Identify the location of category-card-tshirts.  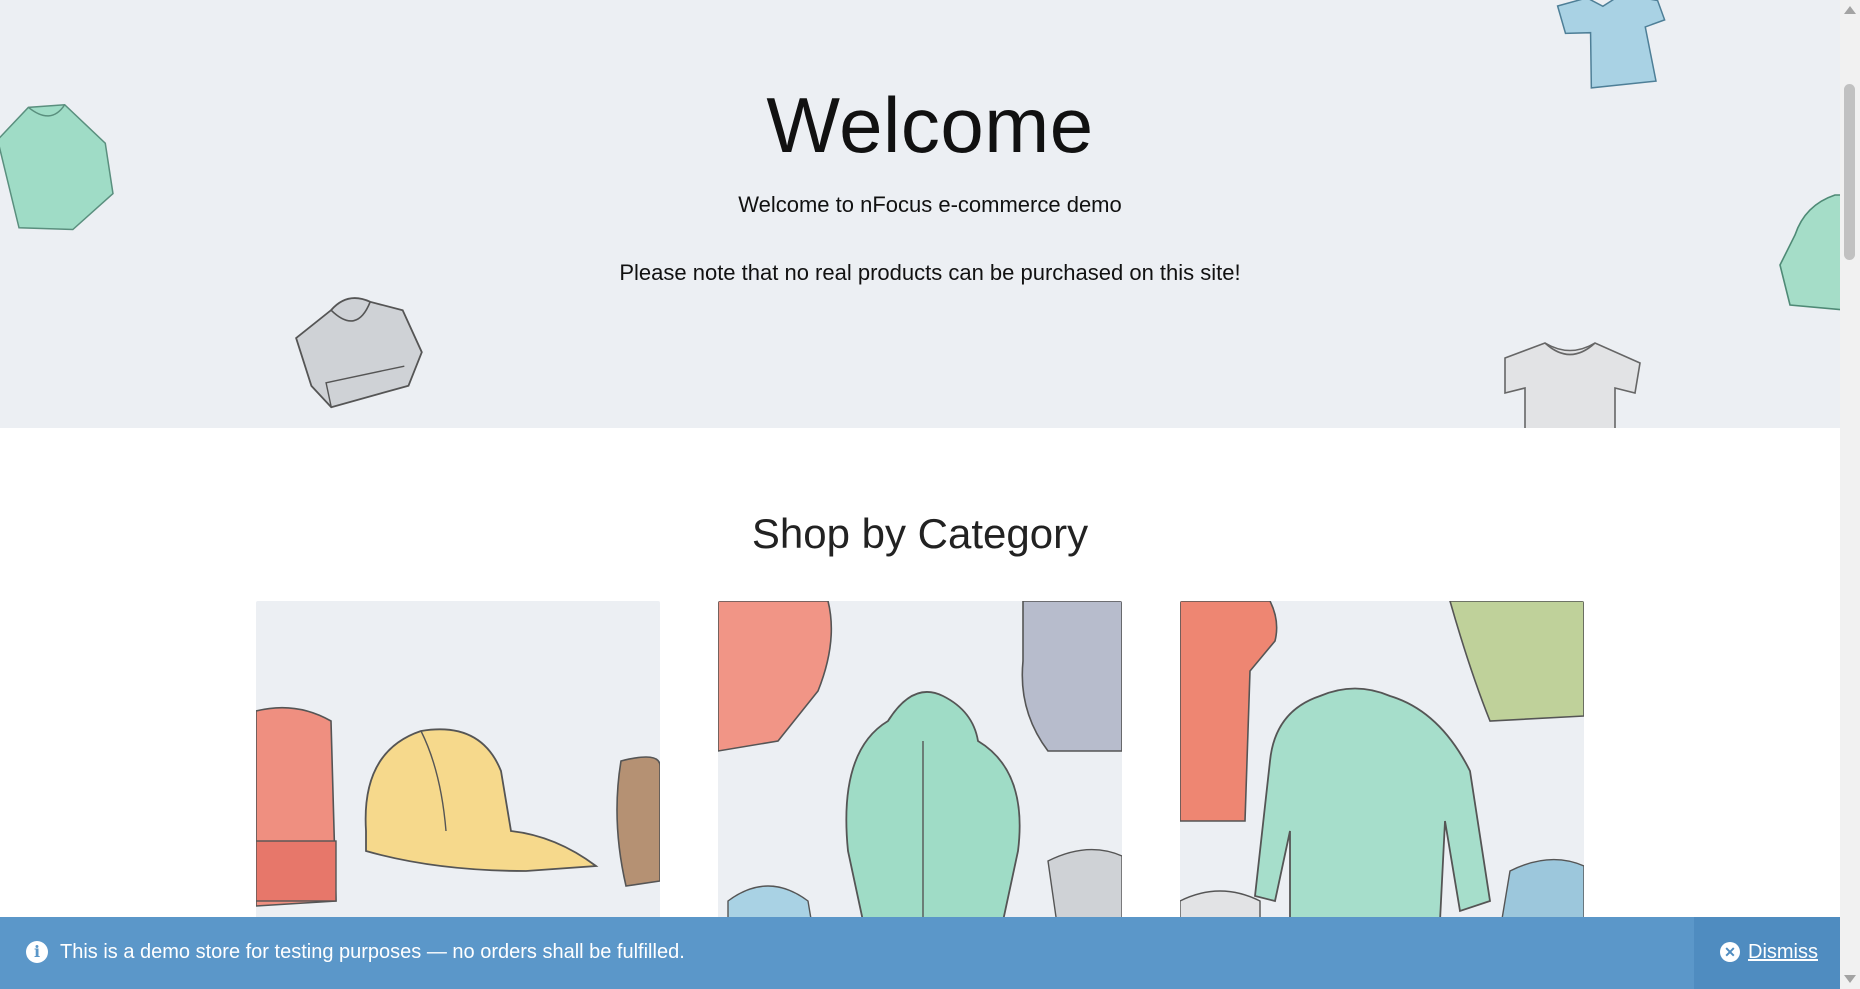
(1382, 766).